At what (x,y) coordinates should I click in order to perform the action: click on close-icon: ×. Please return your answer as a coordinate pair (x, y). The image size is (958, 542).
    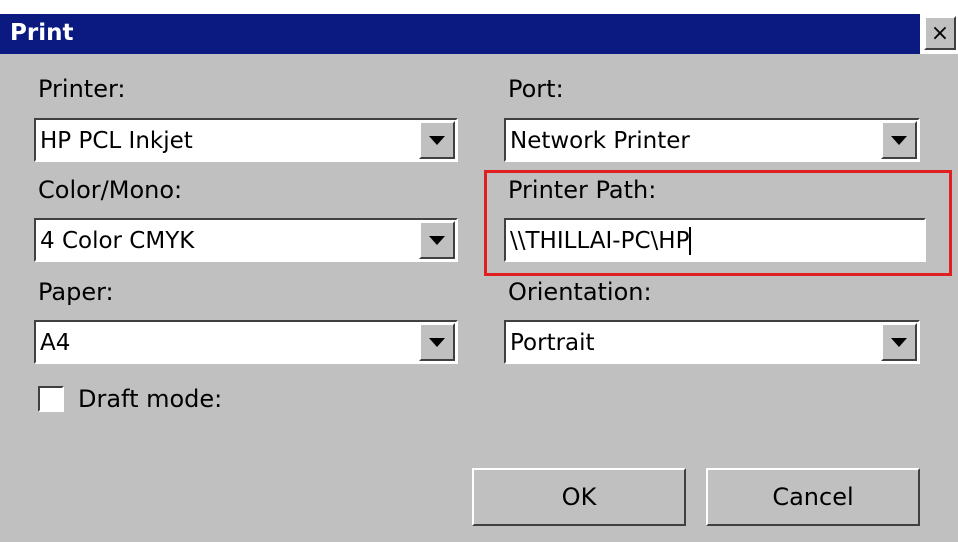
    Looking at the image, I should click on (940, 33).